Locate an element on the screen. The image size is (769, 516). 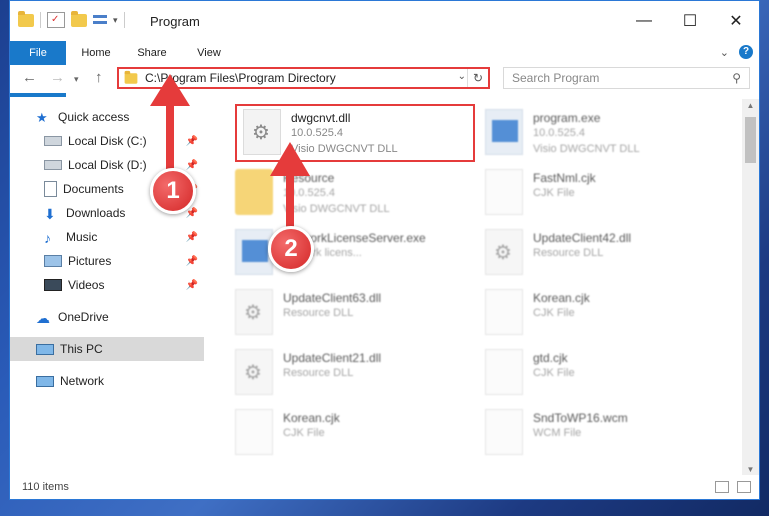
tab-share: Share is located at coordinates (152, 53).